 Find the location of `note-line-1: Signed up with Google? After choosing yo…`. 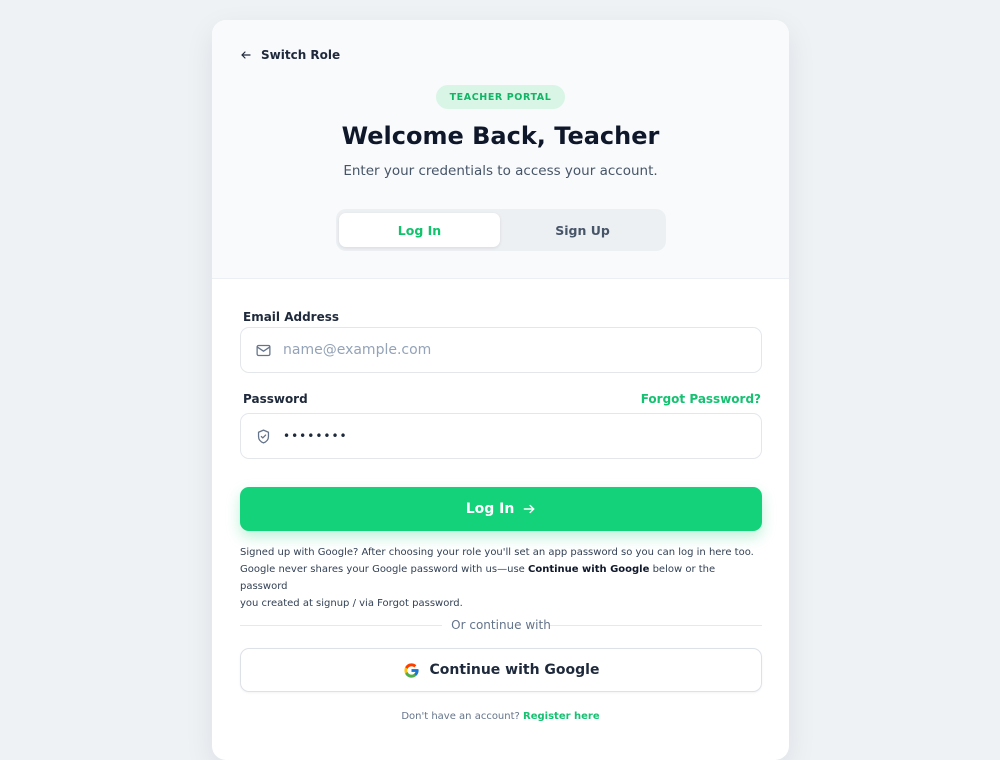

note-line-1: Signed up with Google? After choosing yo… is located at coordinates (497, 552).